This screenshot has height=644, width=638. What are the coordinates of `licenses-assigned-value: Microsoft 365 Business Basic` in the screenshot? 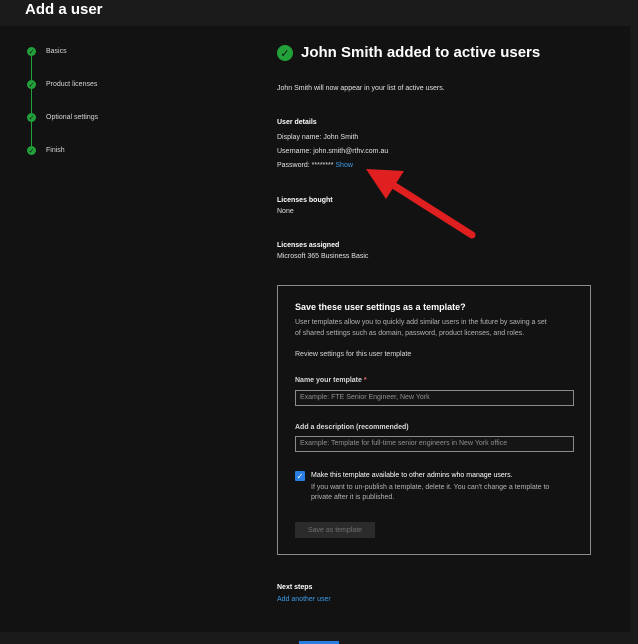 It's located at (323, 256).